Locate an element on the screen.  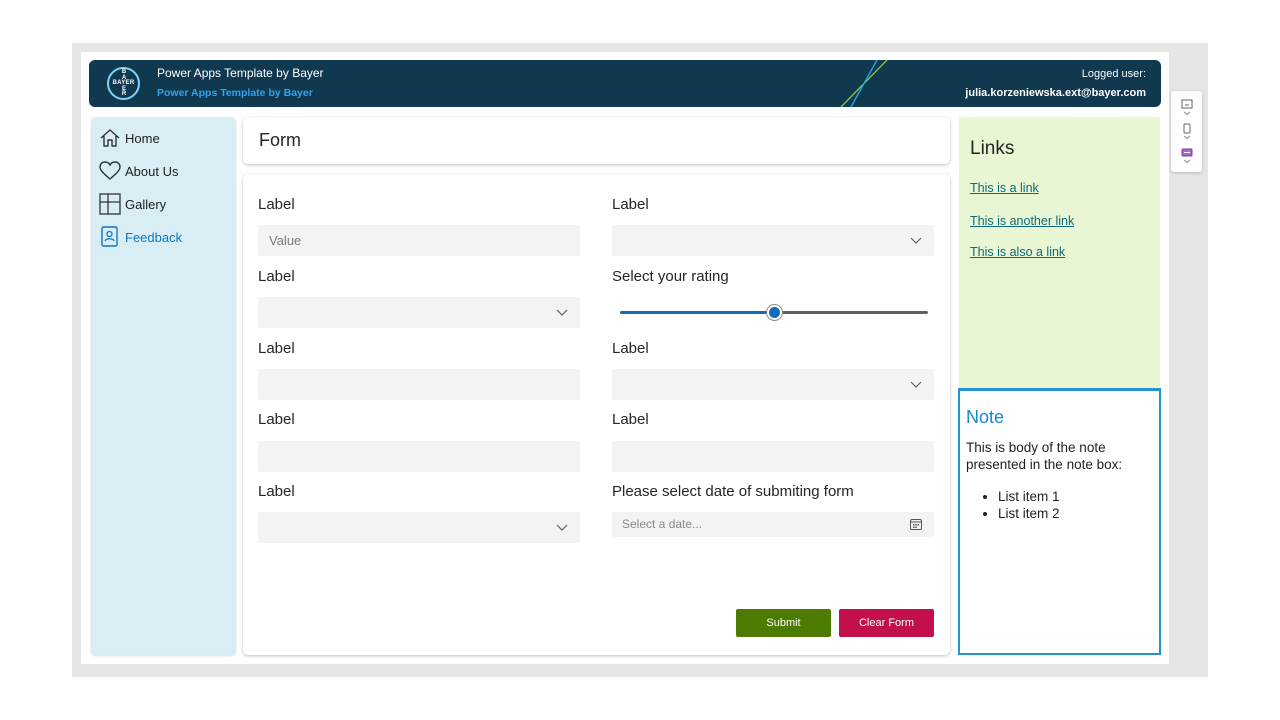
sidebar-item-label: Home is located at coordinates (142, 138).